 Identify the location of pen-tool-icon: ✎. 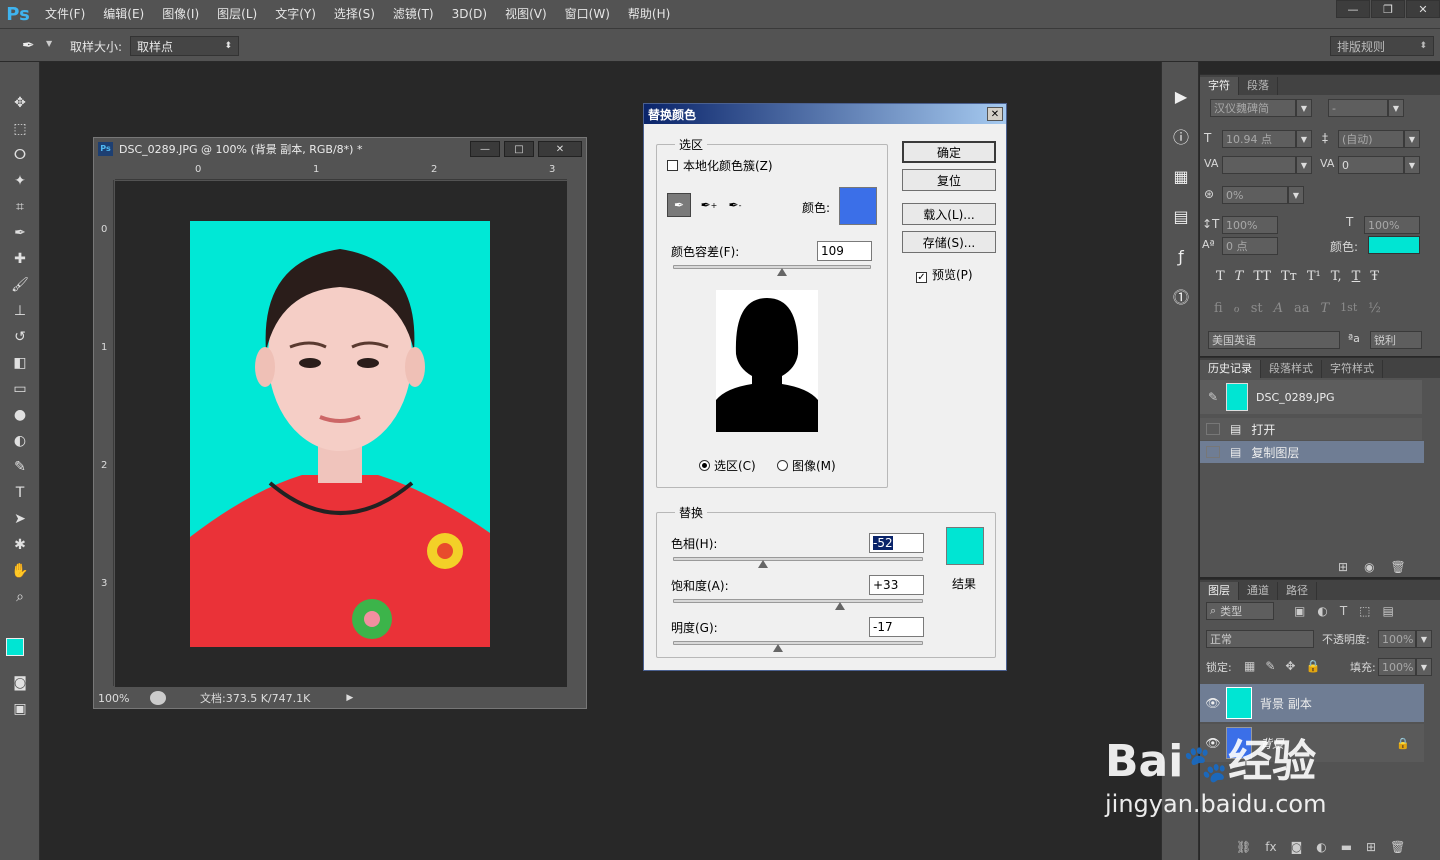
(20, 467).